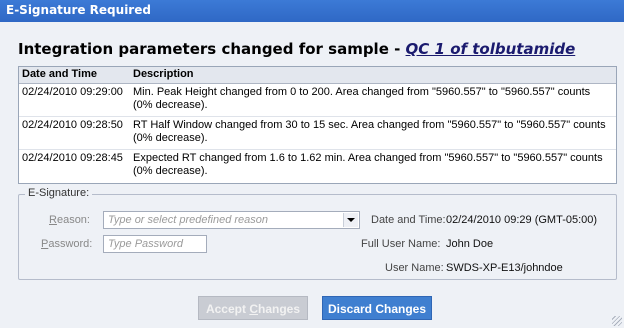  Describe the element at coordinates (377, 308) in the screenshot. I see `discard-changes-button: Discard Changes` at that location.